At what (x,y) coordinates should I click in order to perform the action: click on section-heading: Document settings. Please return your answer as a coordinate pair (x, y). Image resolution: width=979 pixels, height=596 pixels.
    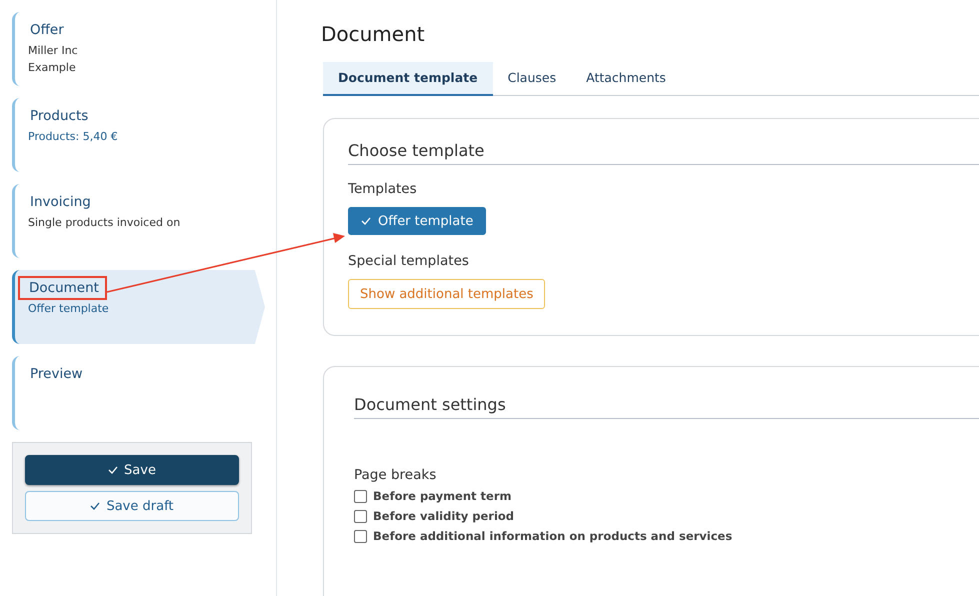
    Looking at the image, I should click on (666, 407).